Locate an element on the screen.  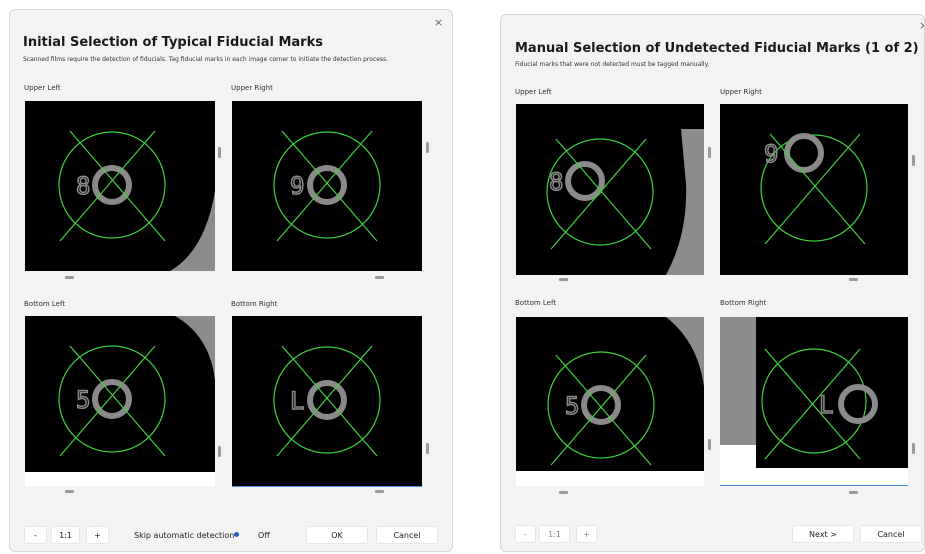
skip-detection-toggle is located at coordinates (236, 534).